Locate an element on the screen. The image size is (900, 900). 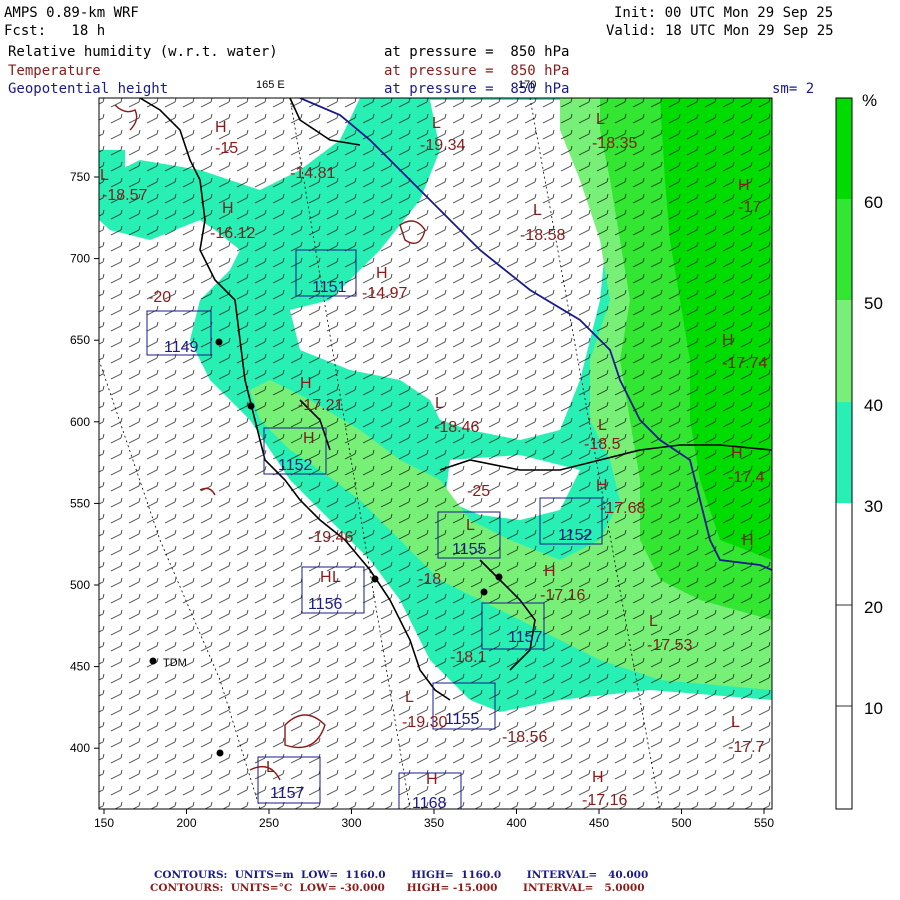
colorbar-label: 10 is located at coordinates (873, 708).